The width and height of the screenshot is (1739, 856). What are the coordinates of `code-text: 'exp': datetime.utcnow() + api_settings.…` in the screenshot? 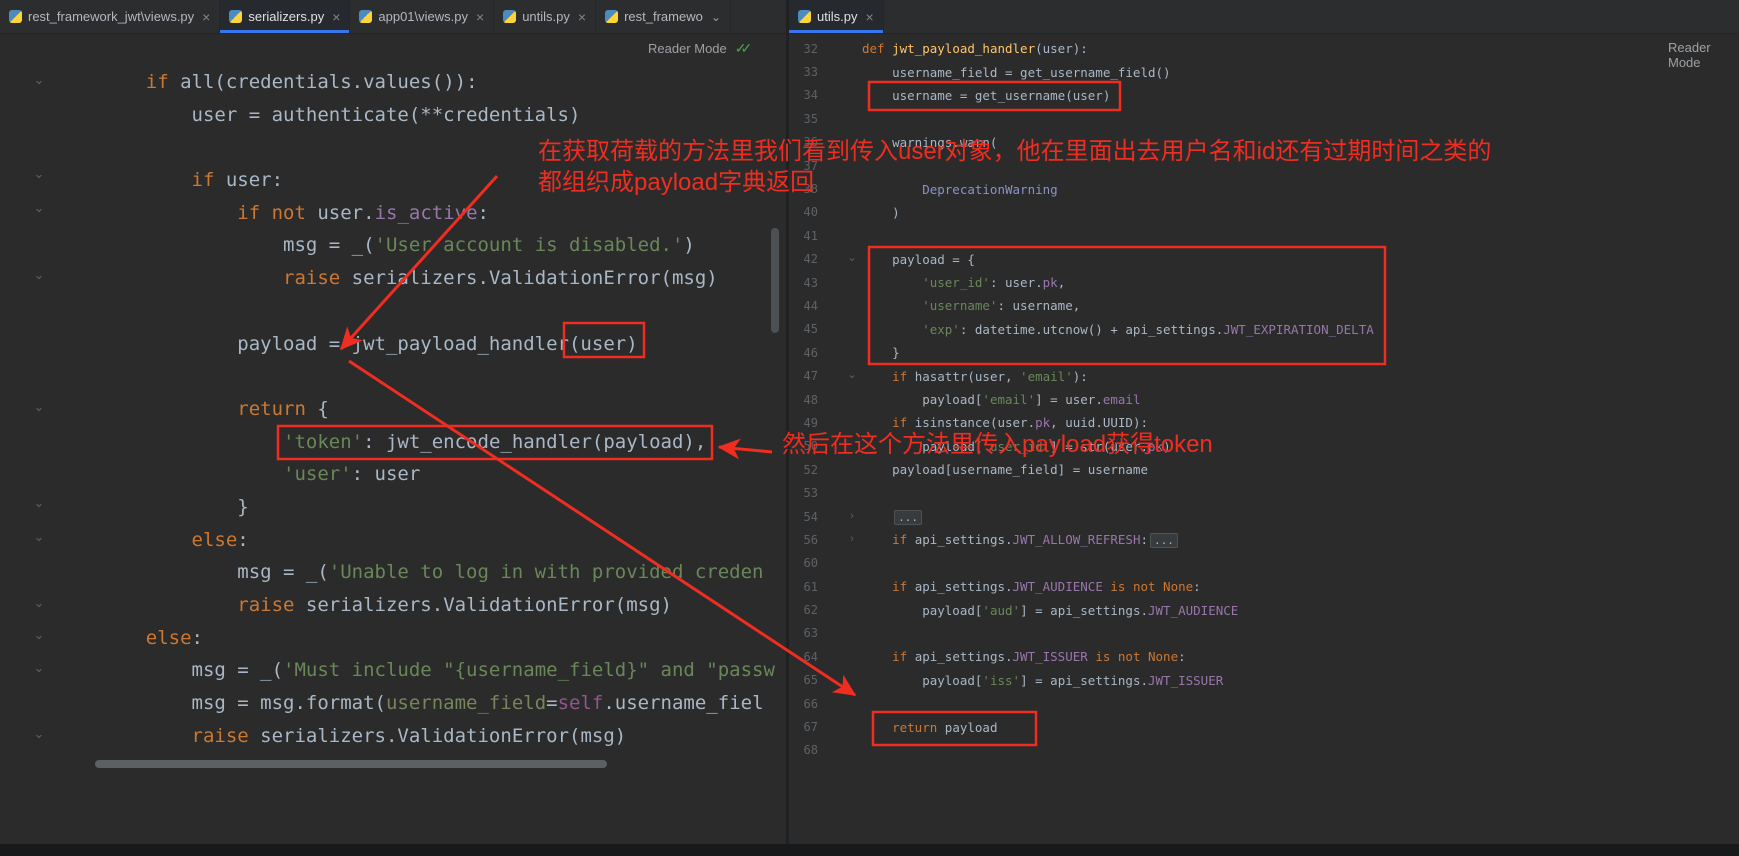 It's located at (1118, 329).